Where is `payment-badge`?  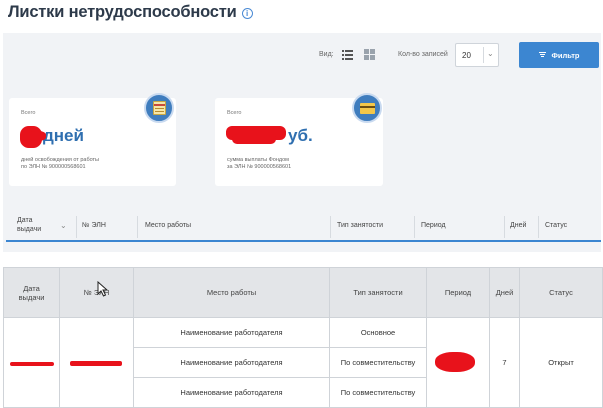
payment-badge is located at coordinates (367, 108).